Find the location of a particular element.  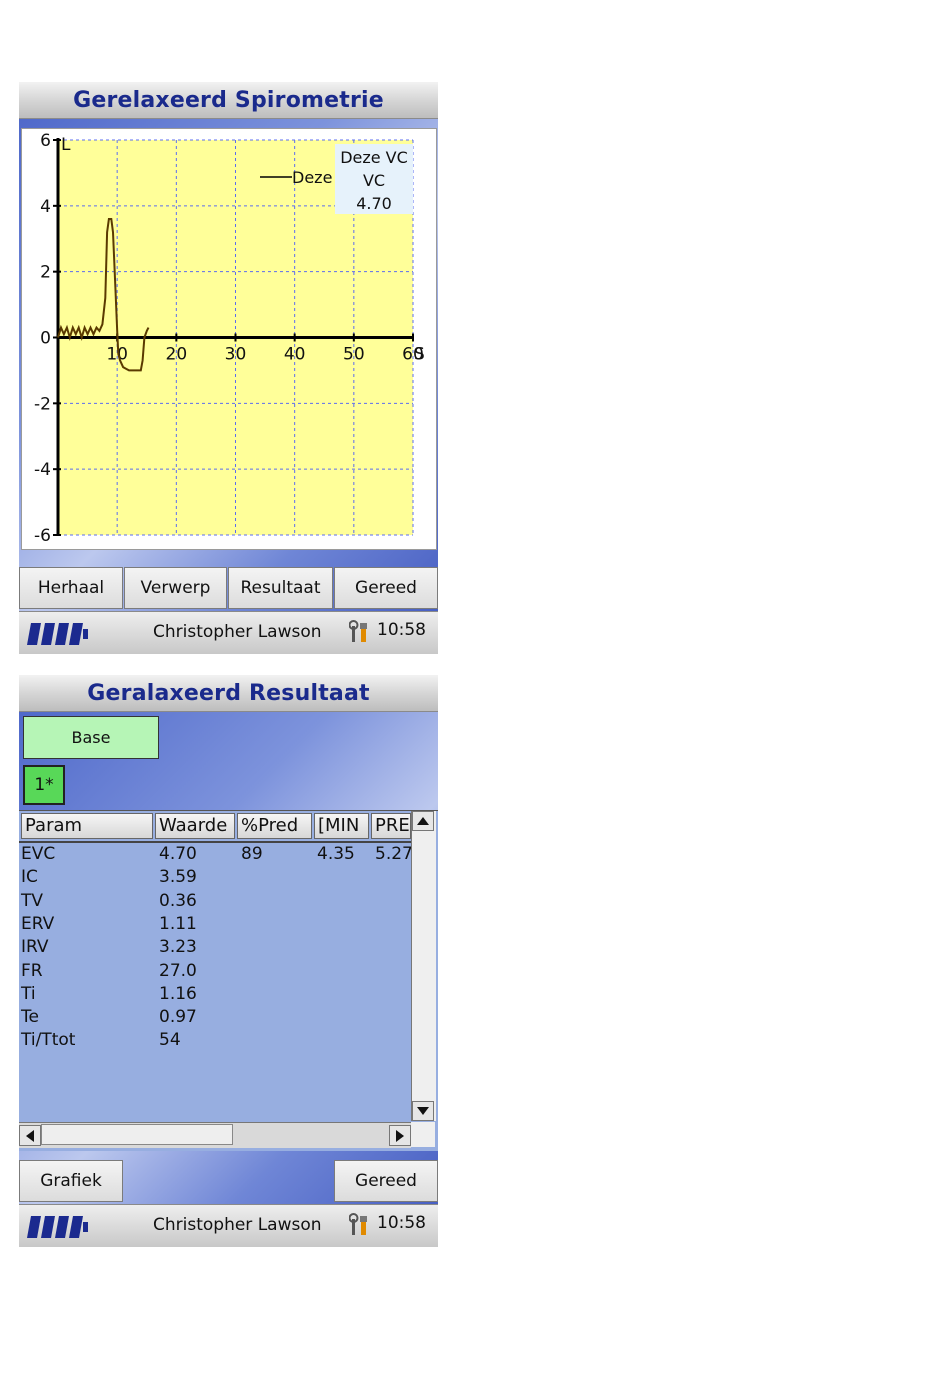

vc-info-line: Deze VC is located at coordinates (374, 157).